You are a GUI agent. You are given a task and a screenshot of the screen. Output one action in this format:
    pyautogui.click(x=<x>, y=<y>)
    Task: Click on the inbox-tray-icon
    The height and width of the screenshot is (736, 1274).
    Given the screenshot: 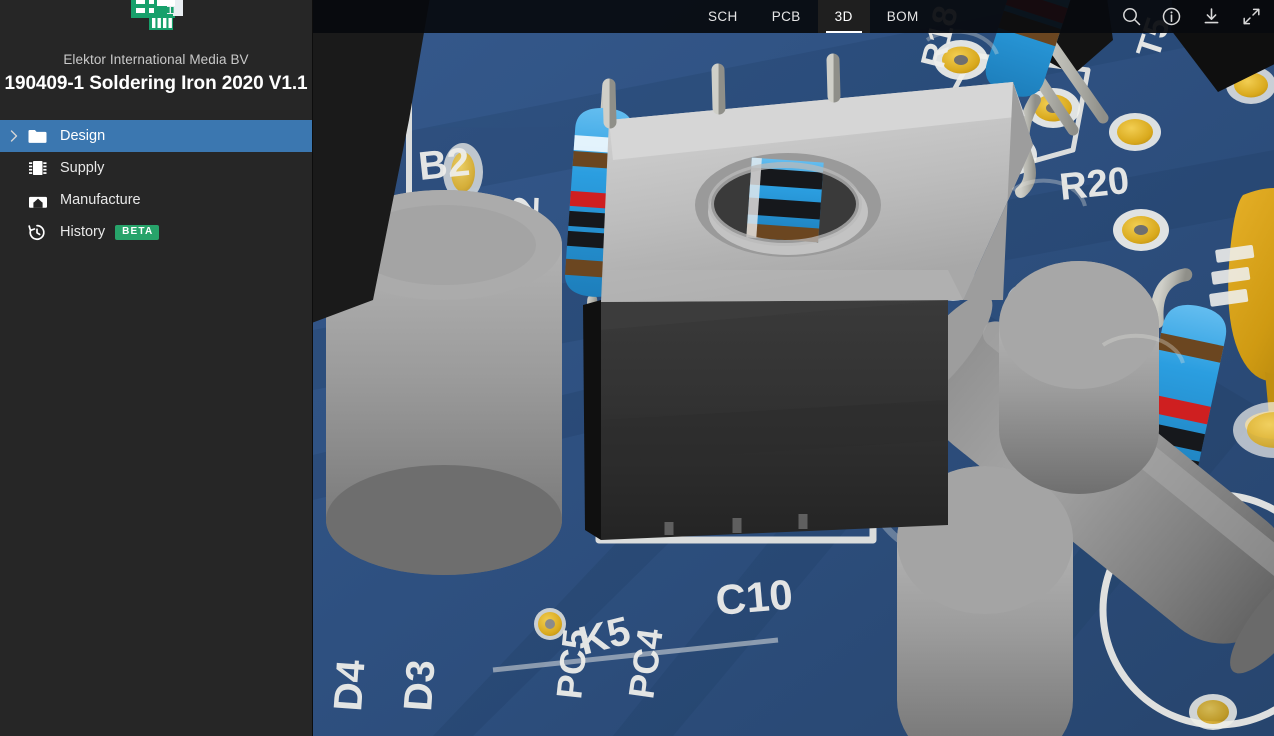 What is the action you would take?
    pyautogui.click(x=44, y=200)
    